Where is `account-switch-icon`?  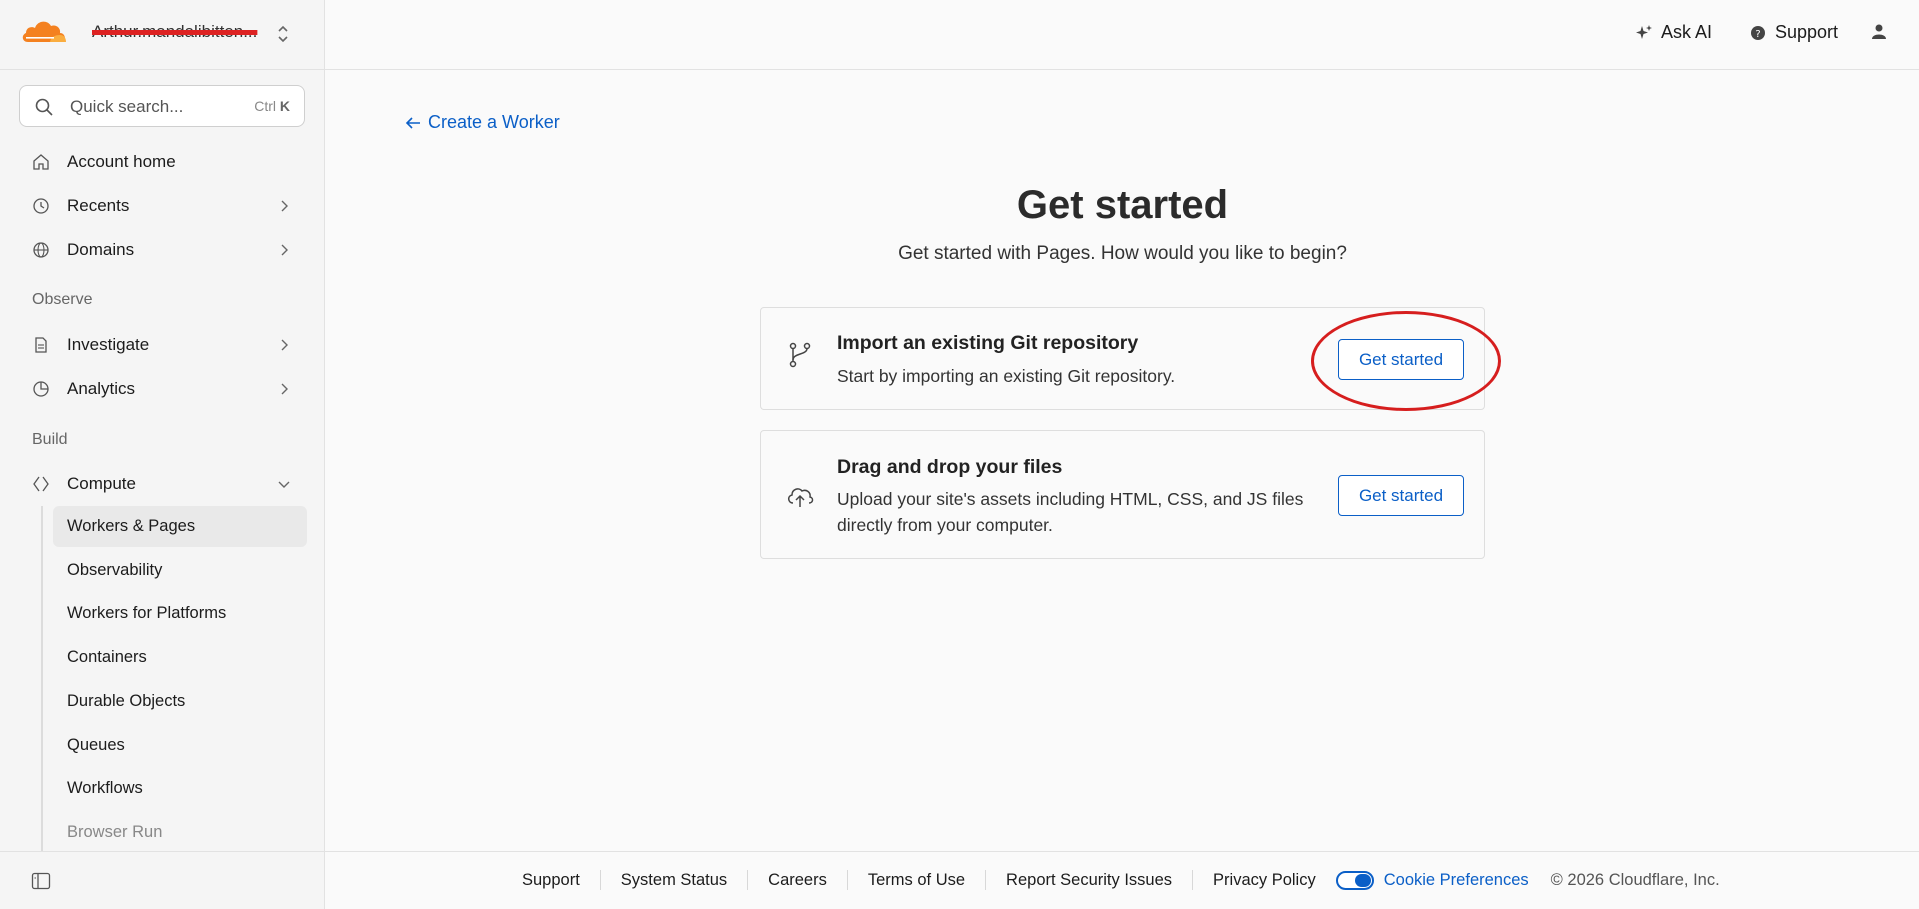 account-switch-icon is located at coordinates (283, 34).